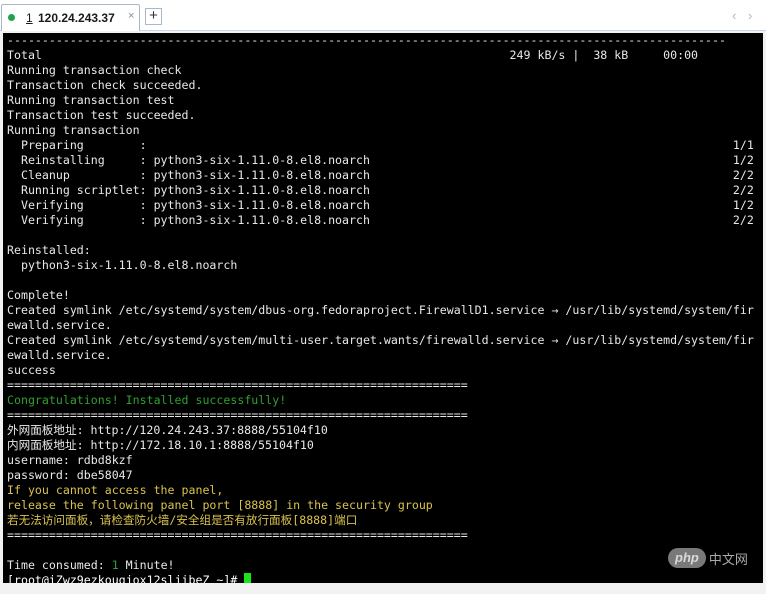  I want to click on output-line: Total 249 kB/s | 38 kB 00:00, so click(353, 55).